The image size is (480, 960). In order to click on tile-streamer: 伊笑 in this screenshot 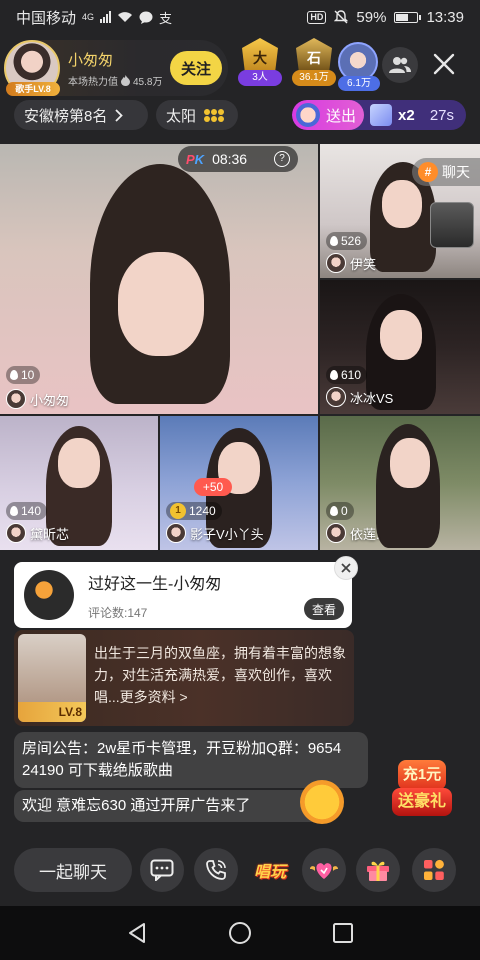, I will do `click(351, 263)`.